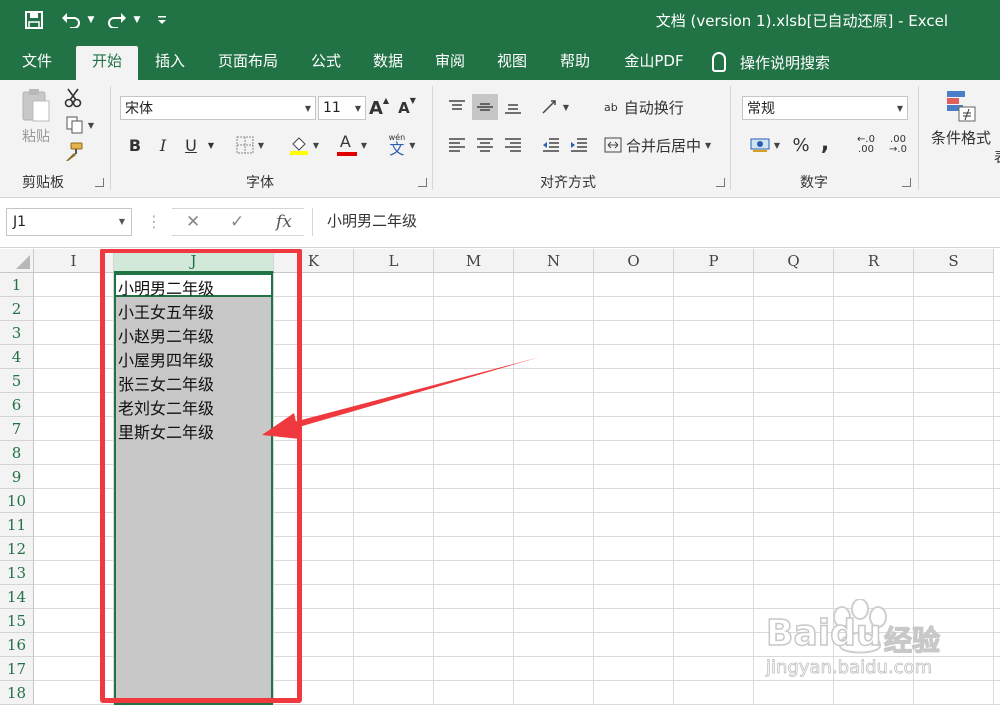  What do you see at coordinates (814, 183) in the screenshot?
I see `number-group-label: 数字` at bounding box center [814, 183].